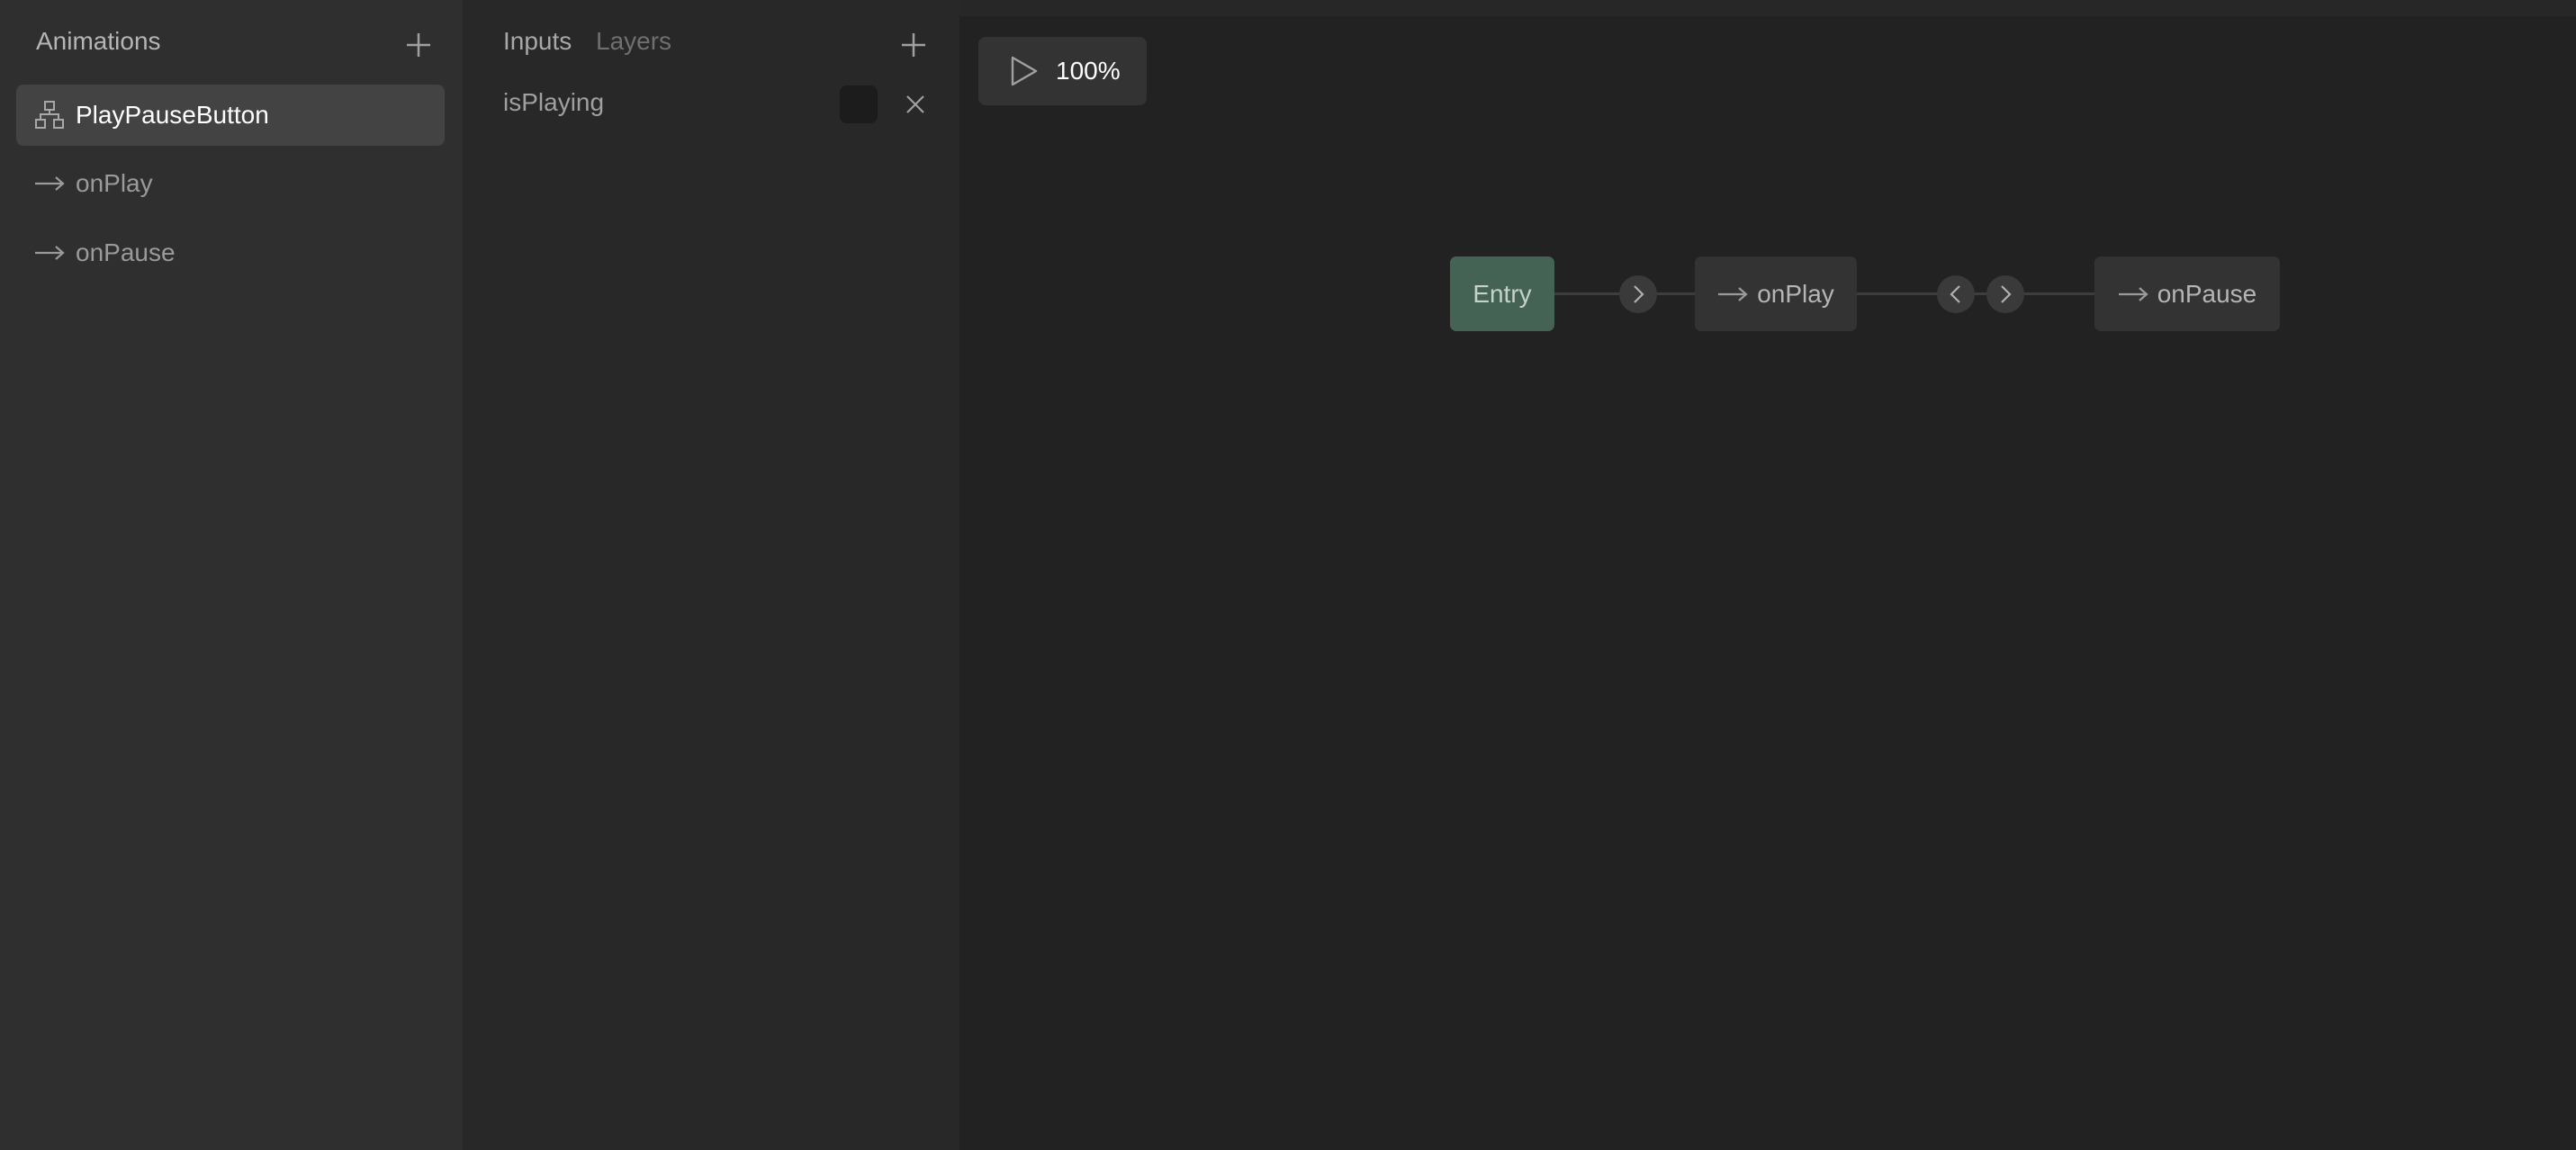 Image resolution: width=2576 pixels, height=1150 pixels. I want to click on state-node-onplay: onPlay, so click(1776, 293).